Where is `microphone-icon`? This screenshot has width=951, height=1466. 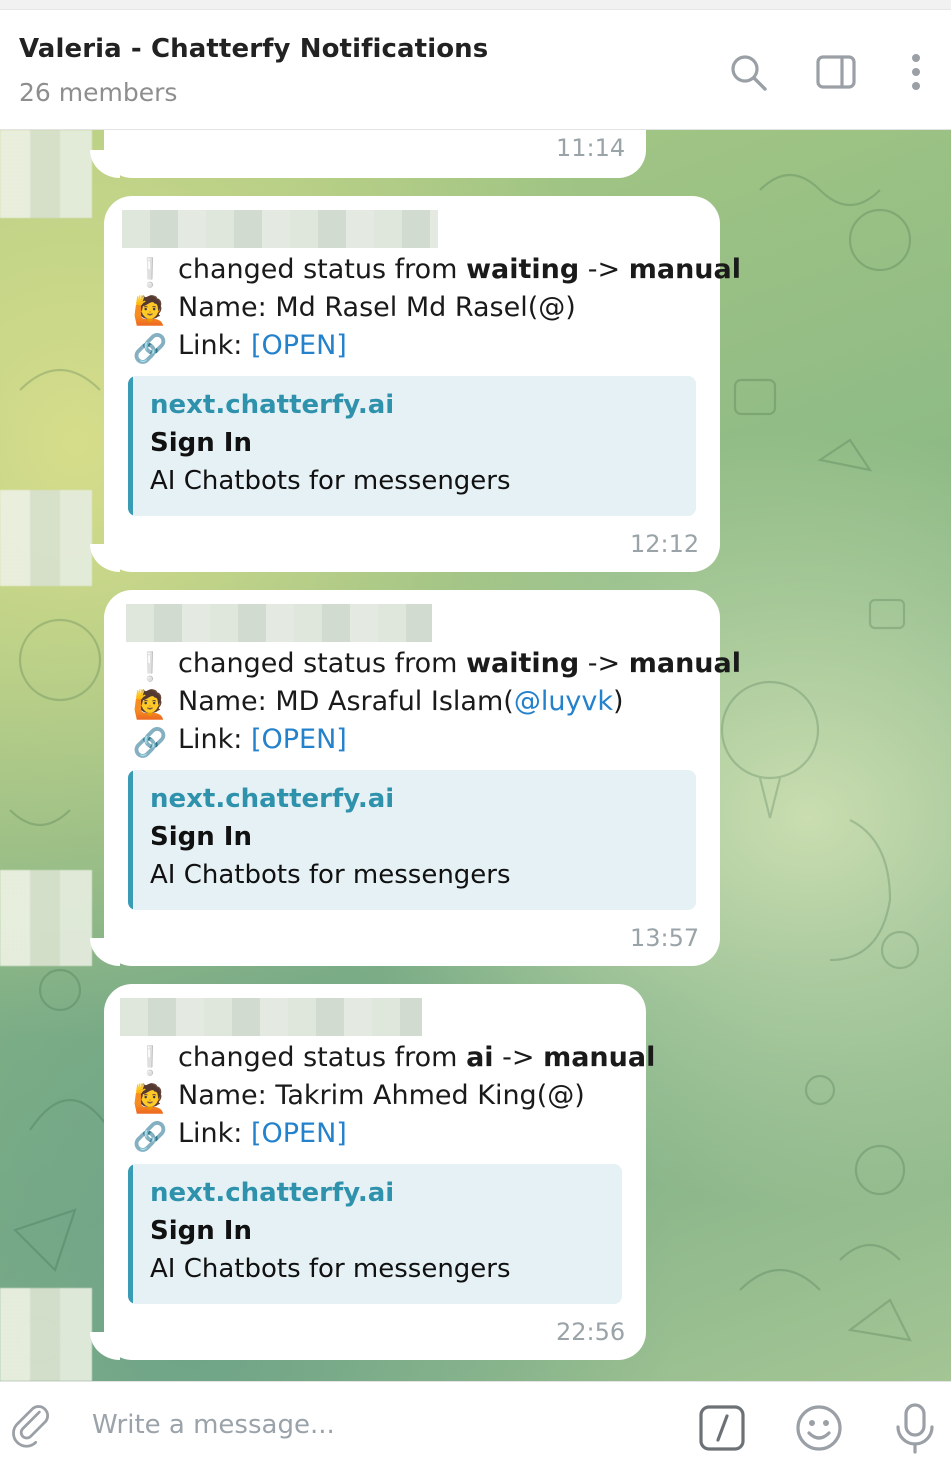
microphone-icon is located at coordinates (915, 1428).